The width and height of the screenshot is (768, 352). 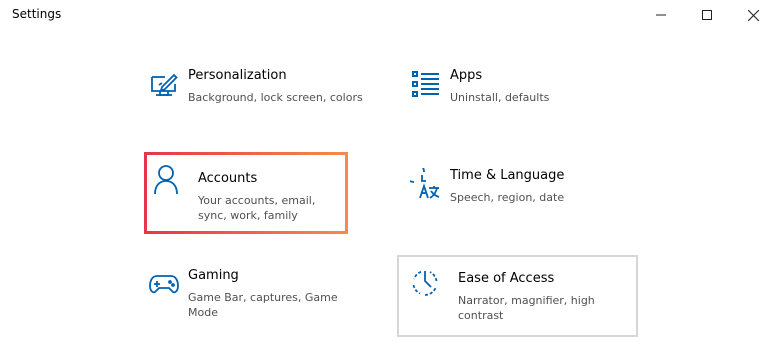 I want to click on tile-description: Background, lock screen, colors, so click(x=275, y=97).